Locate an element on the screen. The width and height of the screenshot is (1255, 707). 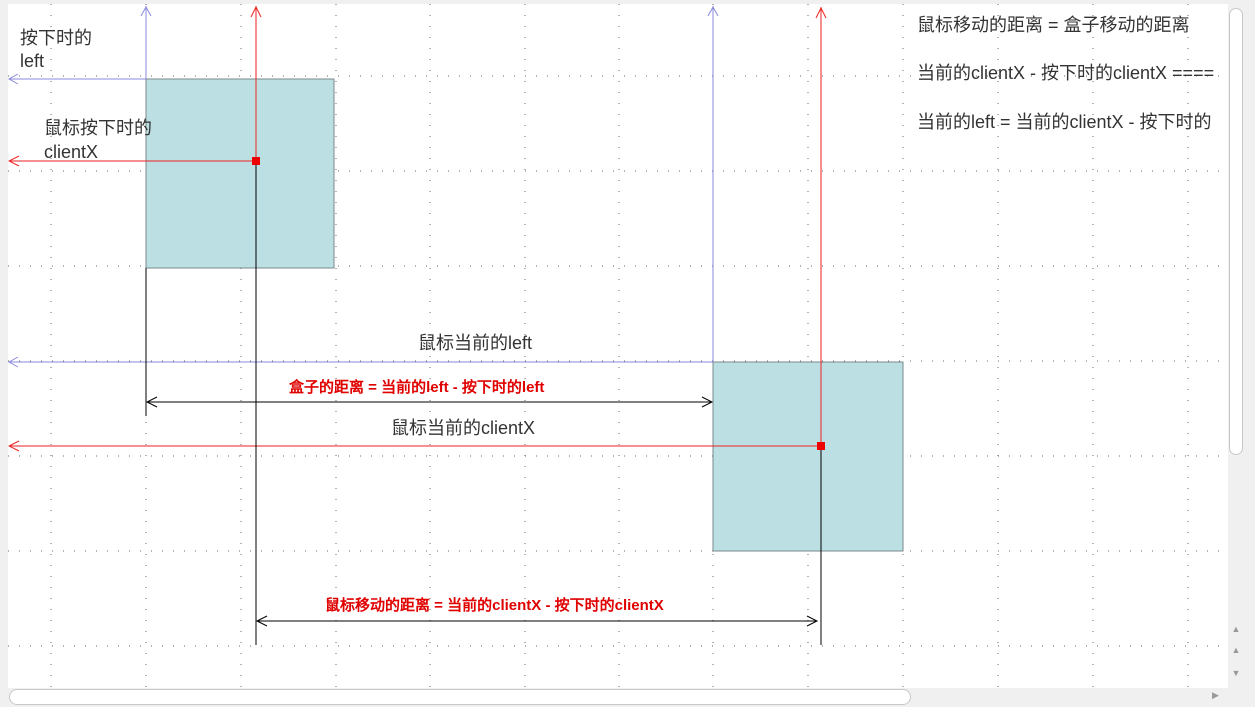
scroll-right-icon: ▶ is located at coordinates (1215, 695).